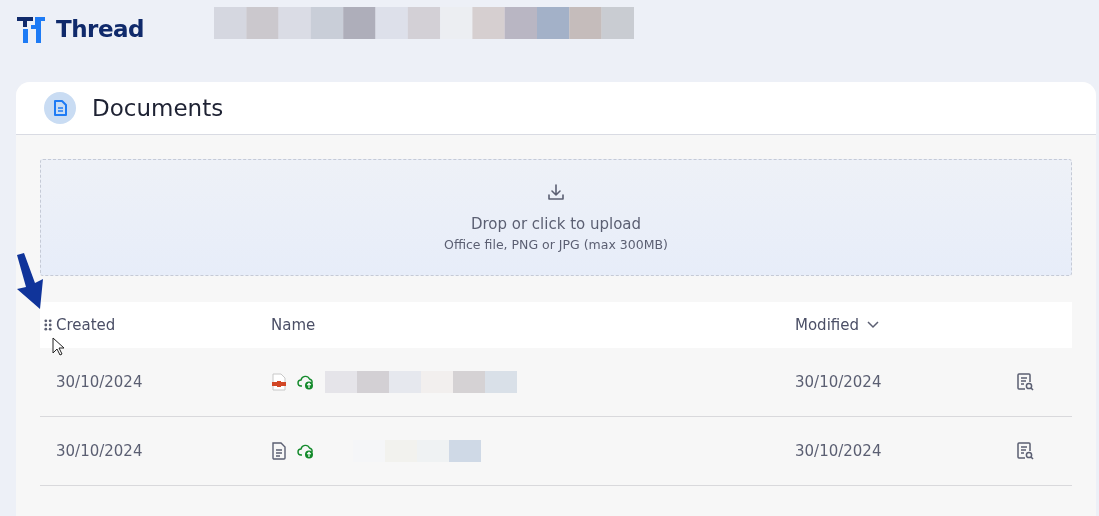 The width and height of the screenshot is (1099, 516). What do you see at coordinates (60, 108) in the screenshot?
I see `document-icon` at bounding box center [60, 108].